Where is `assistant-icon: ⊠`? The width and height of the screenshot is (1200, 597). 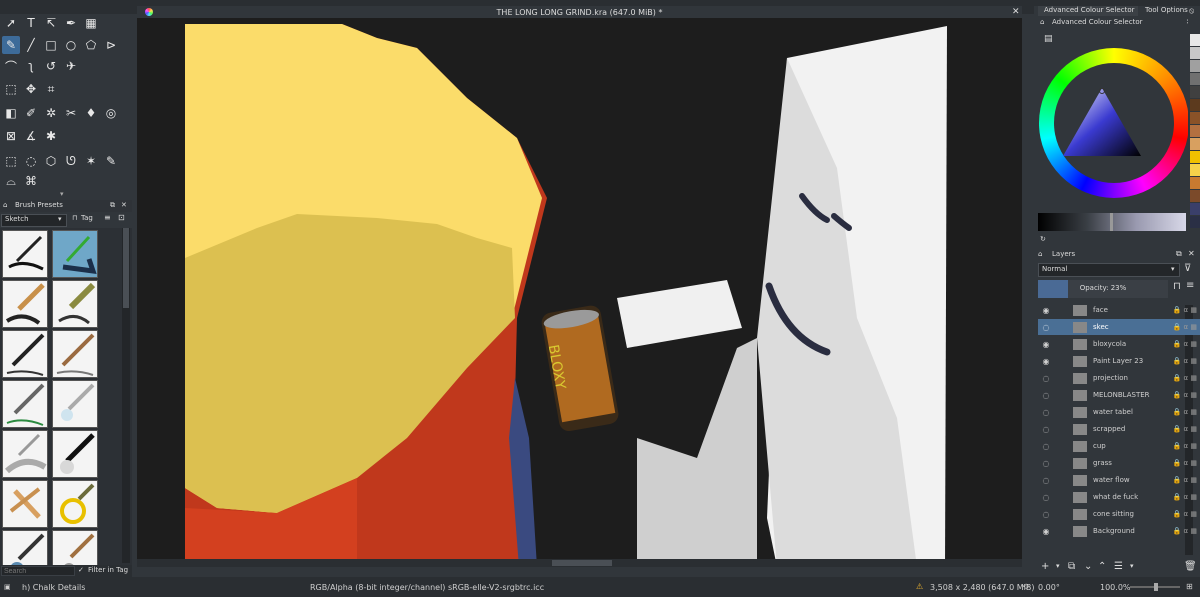 assistant-icon: ⊠ is located at coordinates (11, 136).